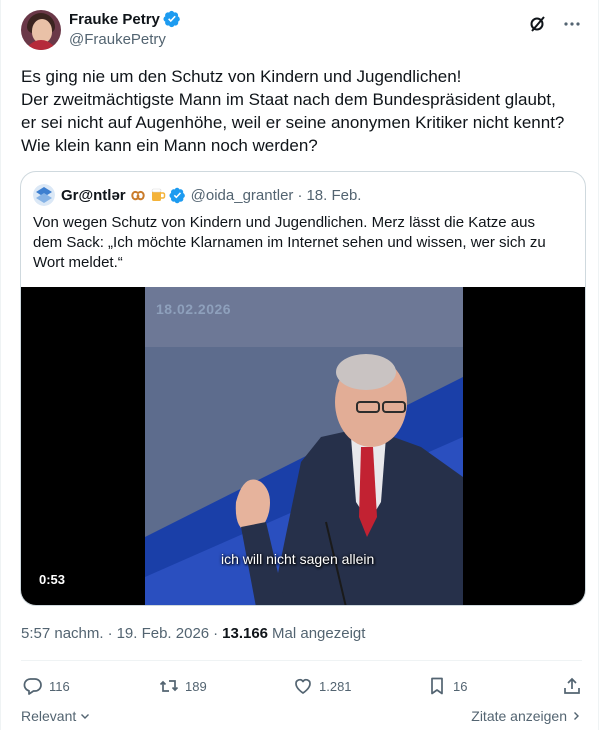 The height and width of the screenshot is (730, 599). I want to click on beer-emoji-icon, so click(158, 194).